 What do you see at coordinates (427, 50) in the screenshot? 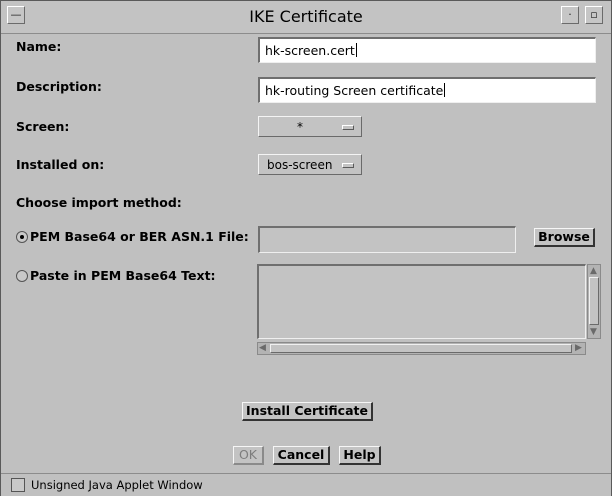
I see `name-input: hk-screen.cert` at bounding box center [427, 50].